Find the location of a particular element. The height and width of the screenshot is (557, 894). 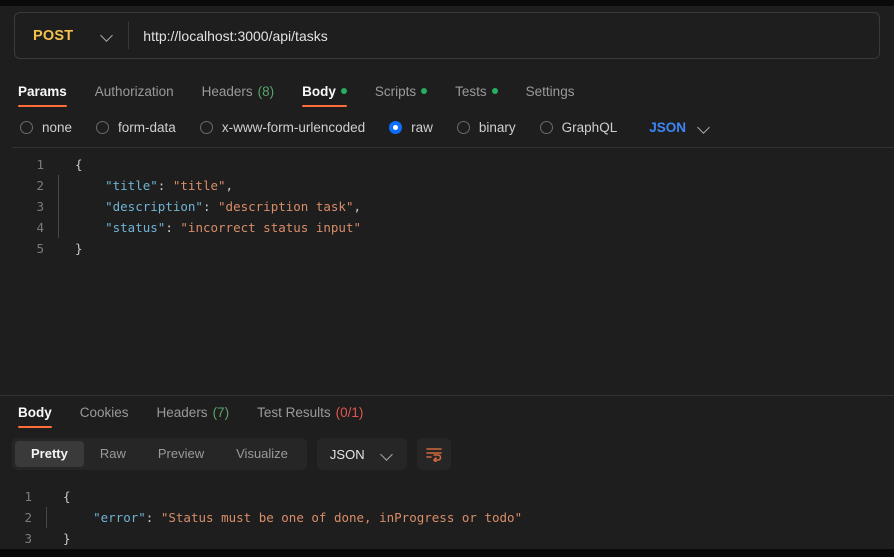

body-type-label: raw is located at coordinates (422, 127).